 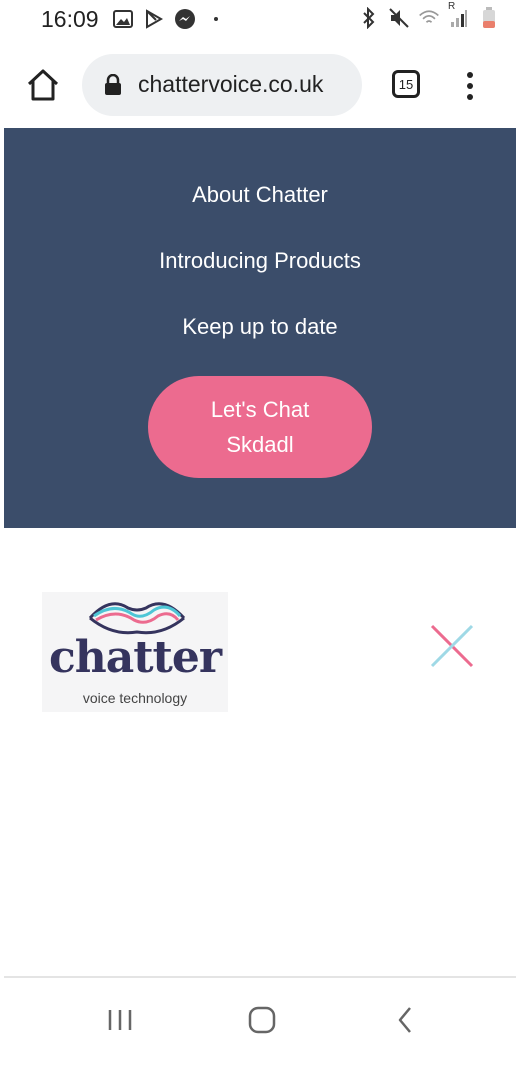 I want to click on close-menu-icon, so click(x=452, y=646).